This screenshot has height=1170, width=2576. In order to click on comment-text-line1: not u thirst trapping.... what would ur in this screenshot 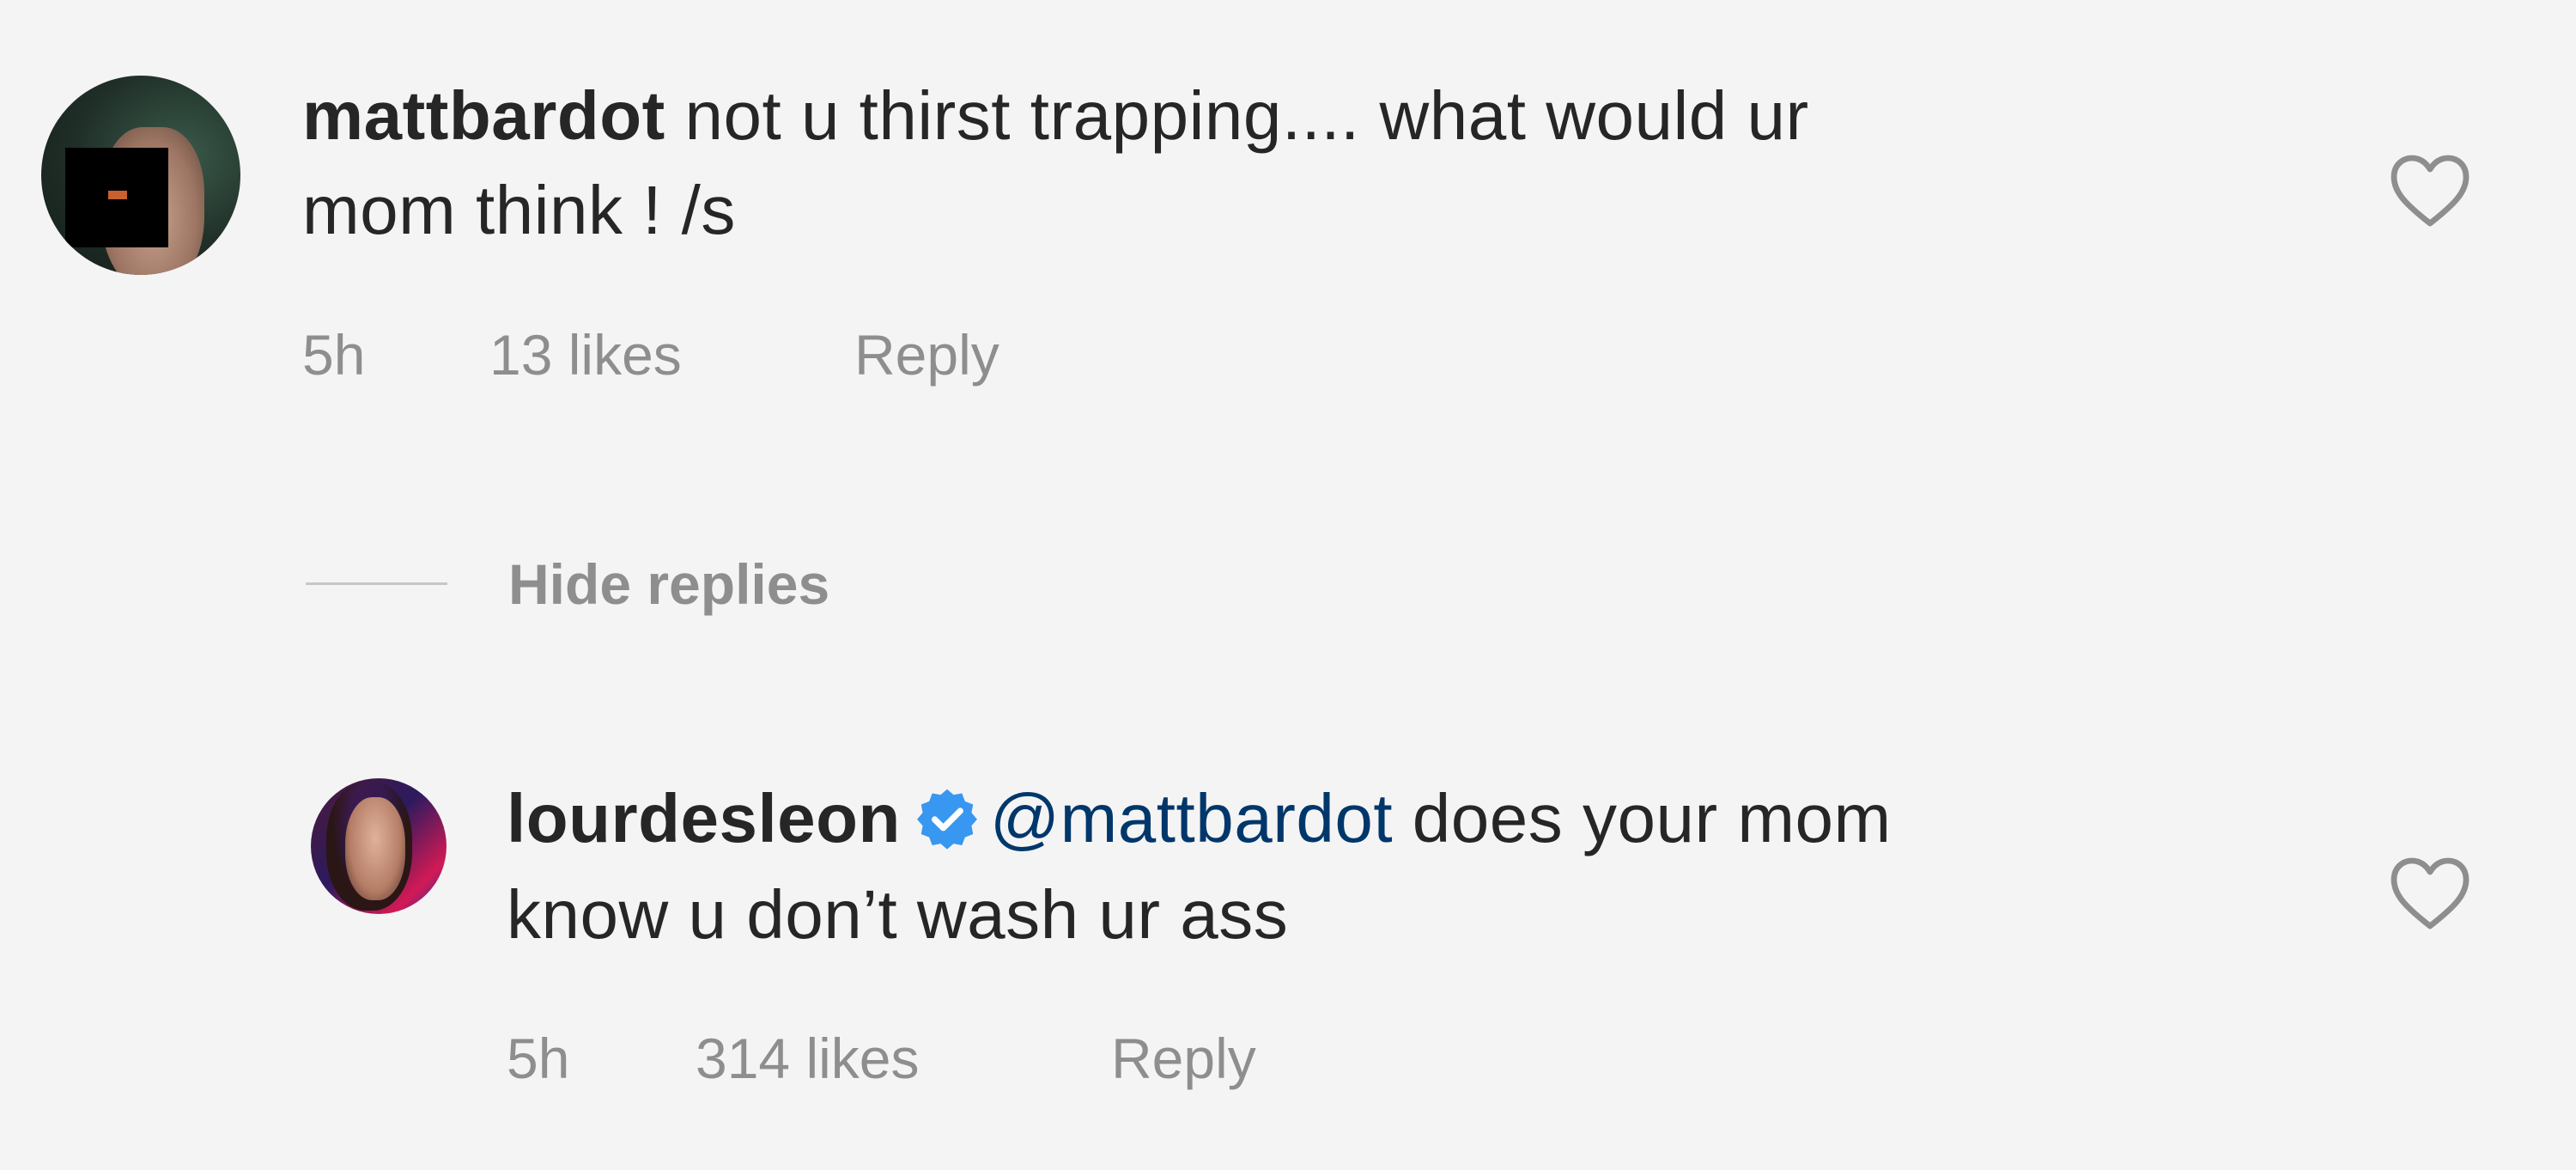, I will do `click(1246, 116)`.